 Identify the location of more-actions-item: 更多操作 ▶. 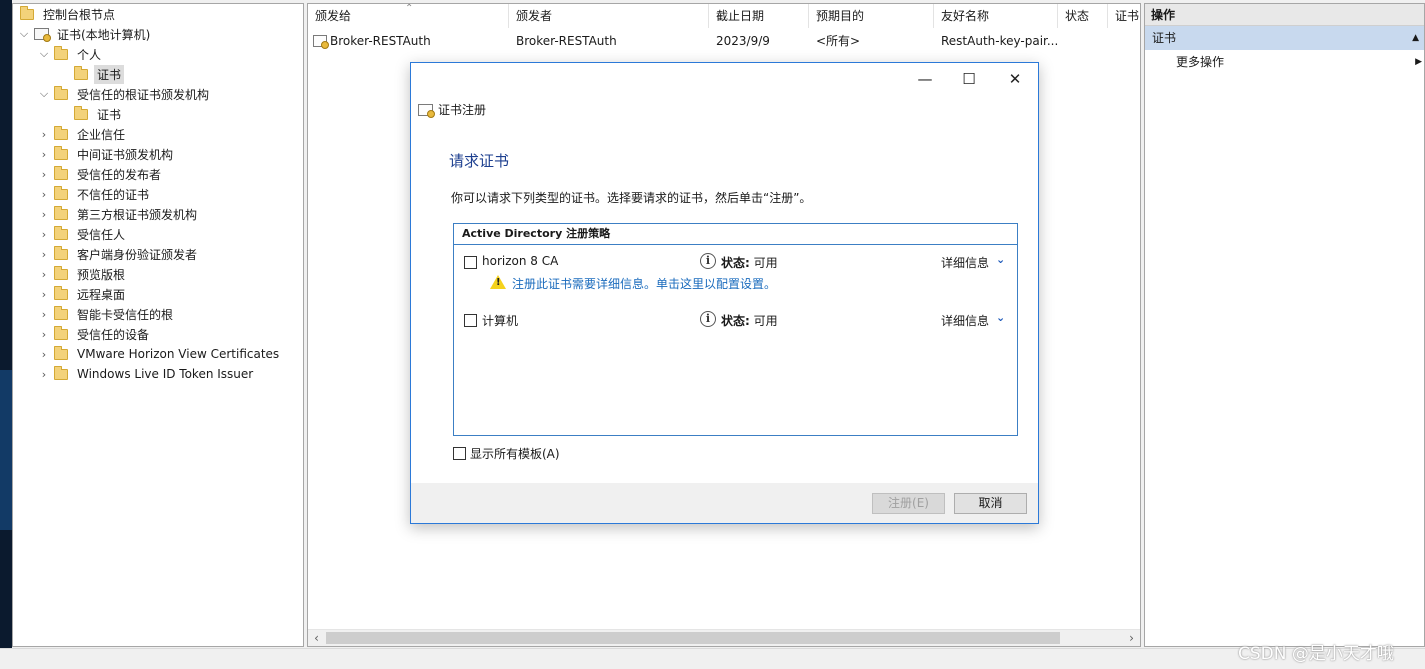
(1284, 62).